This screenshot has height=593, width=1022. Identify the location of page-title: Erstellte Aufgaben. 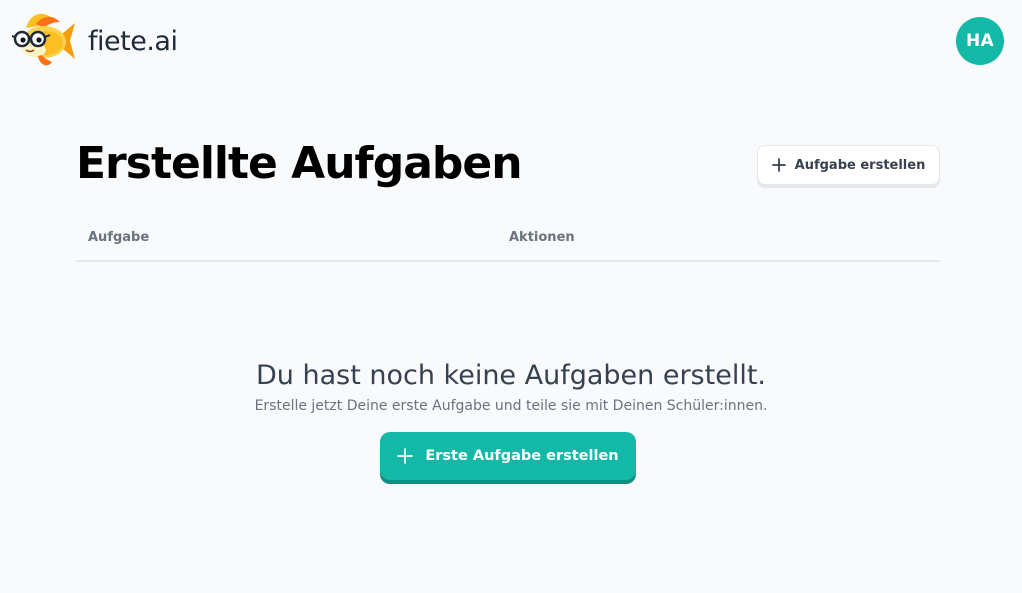
(299, 163).